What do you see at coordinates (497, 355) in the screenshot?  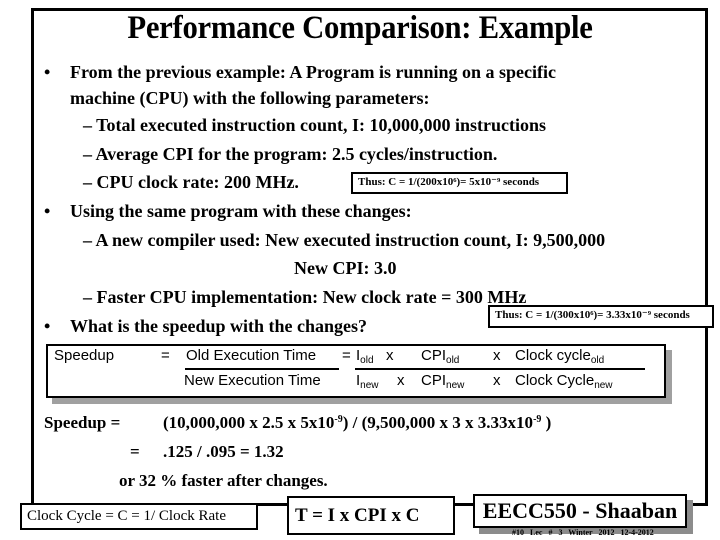 I see `times-2: x` at bounding box center [497, 355].